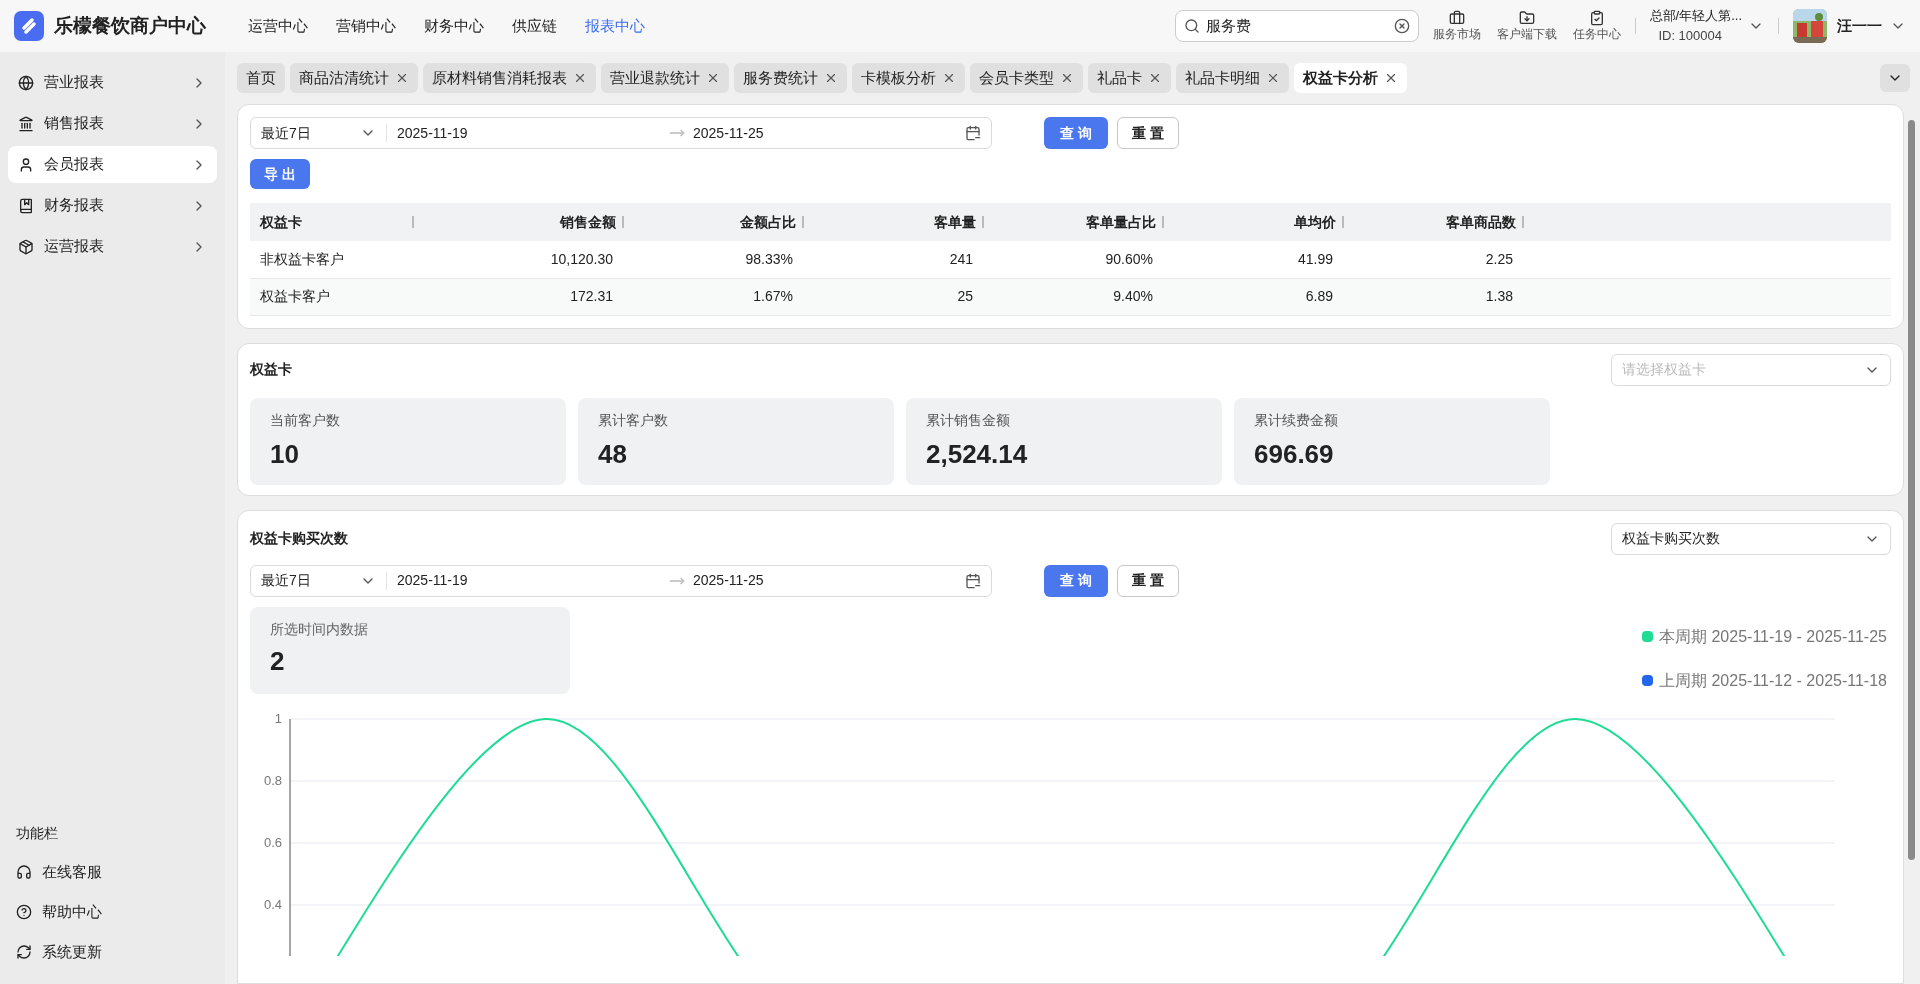 The image size is (1920, 984). What do you see at coordinates (1350, 78) in the screenshot?
I see `tab: 权益卡分析` at bounding box center [1350, 78].